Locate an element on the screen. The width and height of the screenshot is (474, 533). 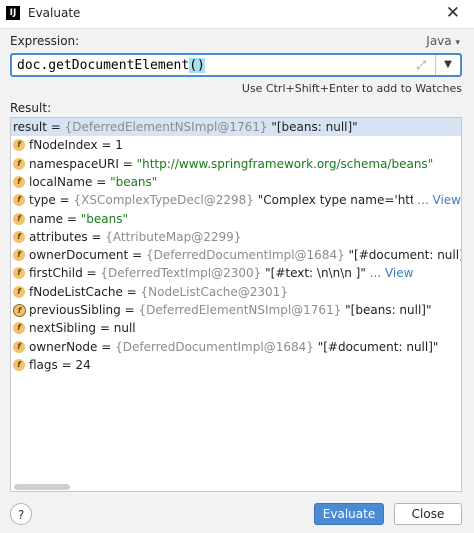
field-text: nextSibling = null is located at coordinates (82, 328).